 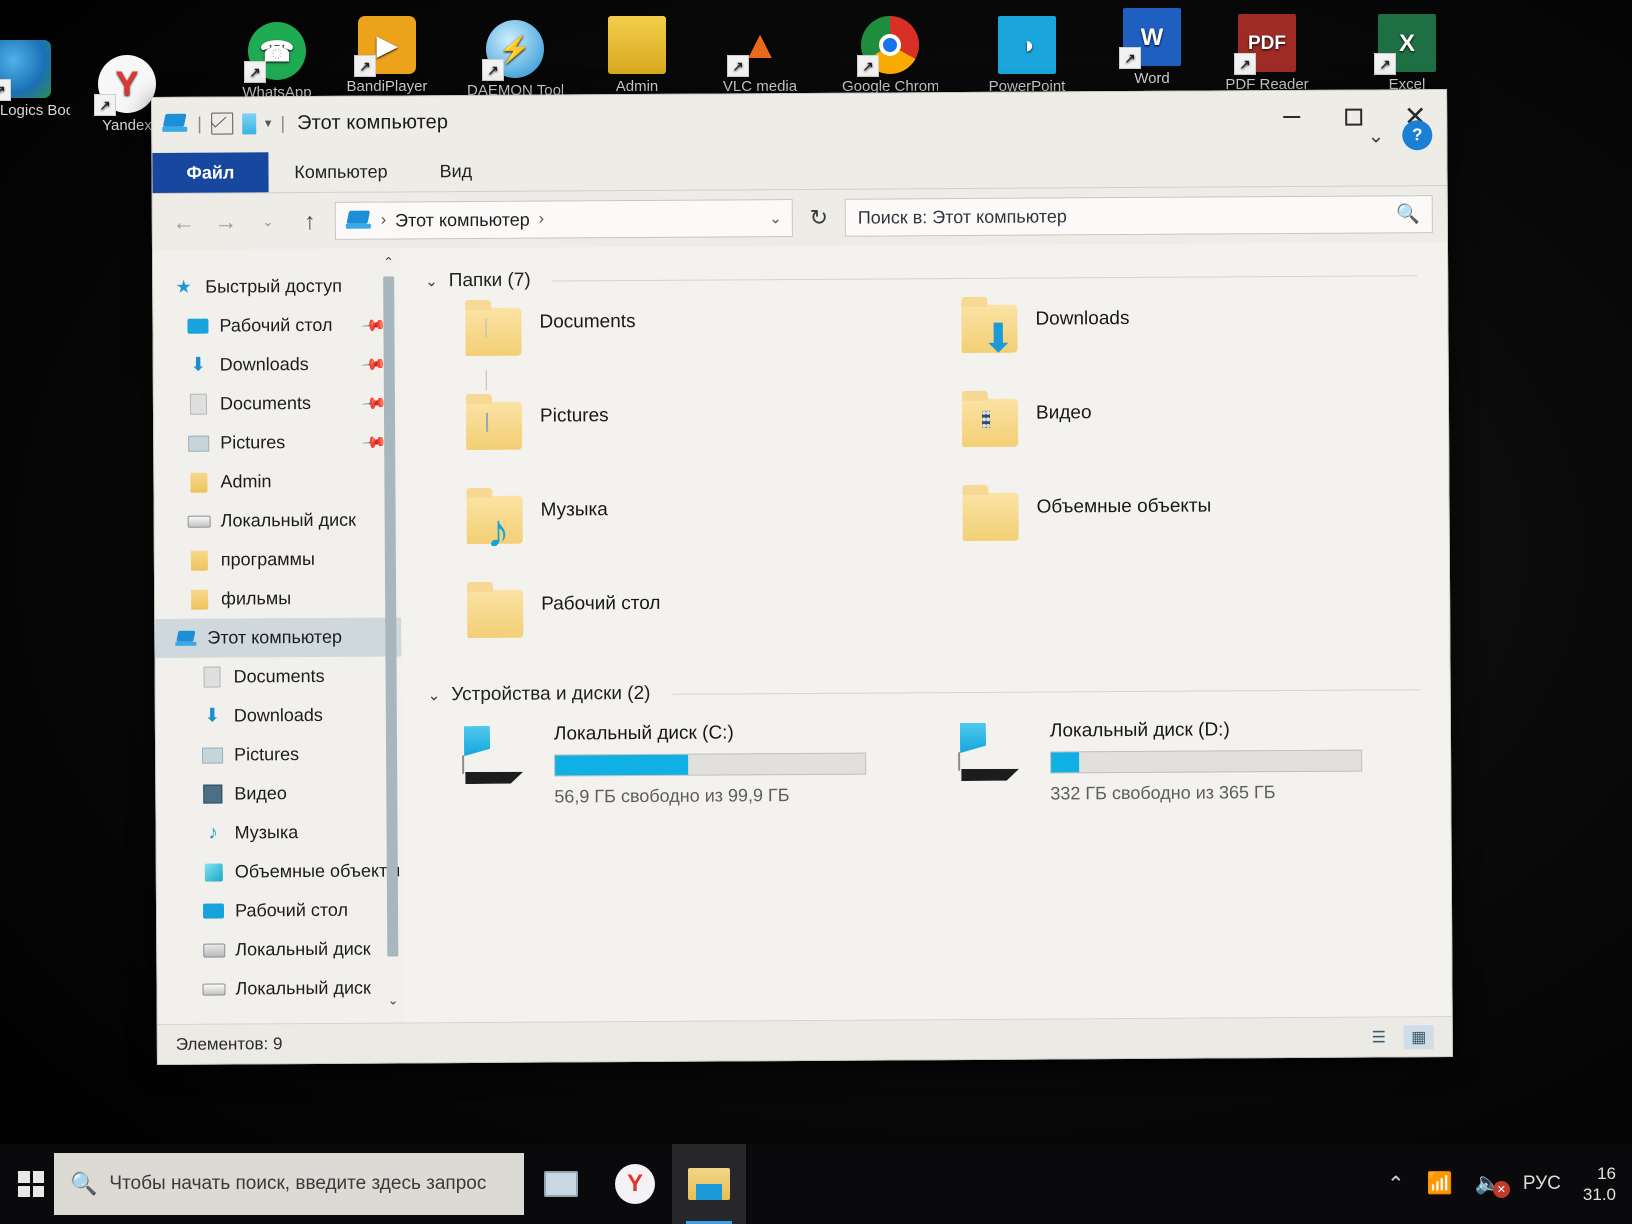 I want to click on star-icon: ★, so click(x=183, y=286).